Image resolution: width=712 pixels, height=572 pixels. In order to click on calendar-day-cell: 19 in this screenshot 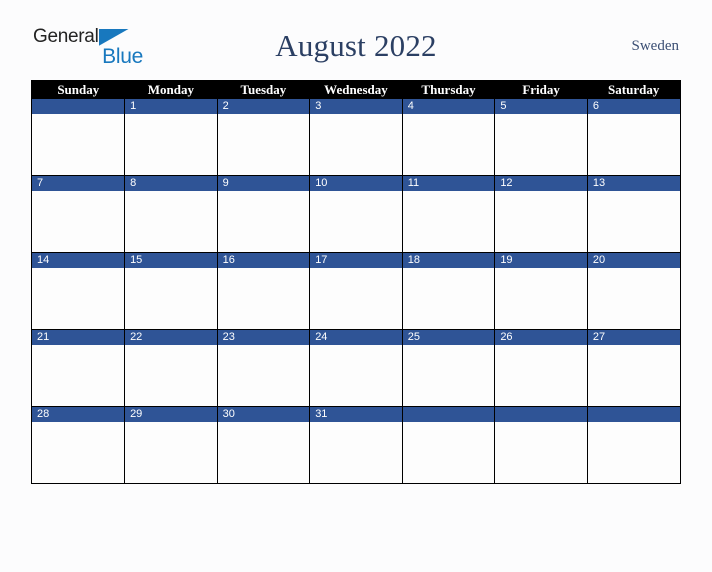, I will do `click(541, 291)`.